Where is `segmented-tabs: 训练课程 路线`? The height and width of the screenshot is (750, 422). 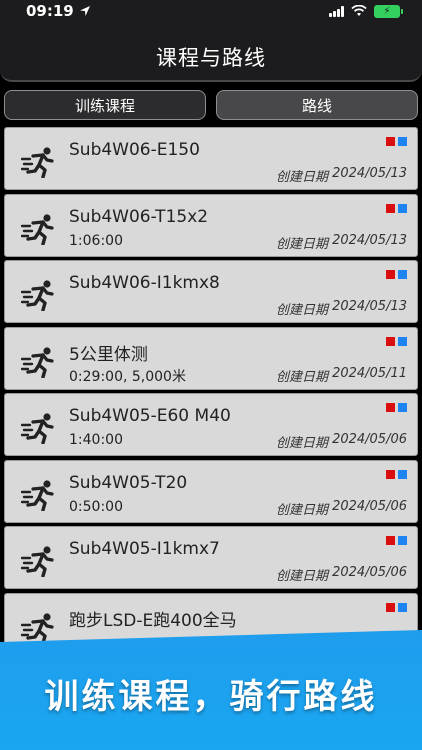 segmented-tabs: 训练课程 路线 is located at coordinates (211, 105).